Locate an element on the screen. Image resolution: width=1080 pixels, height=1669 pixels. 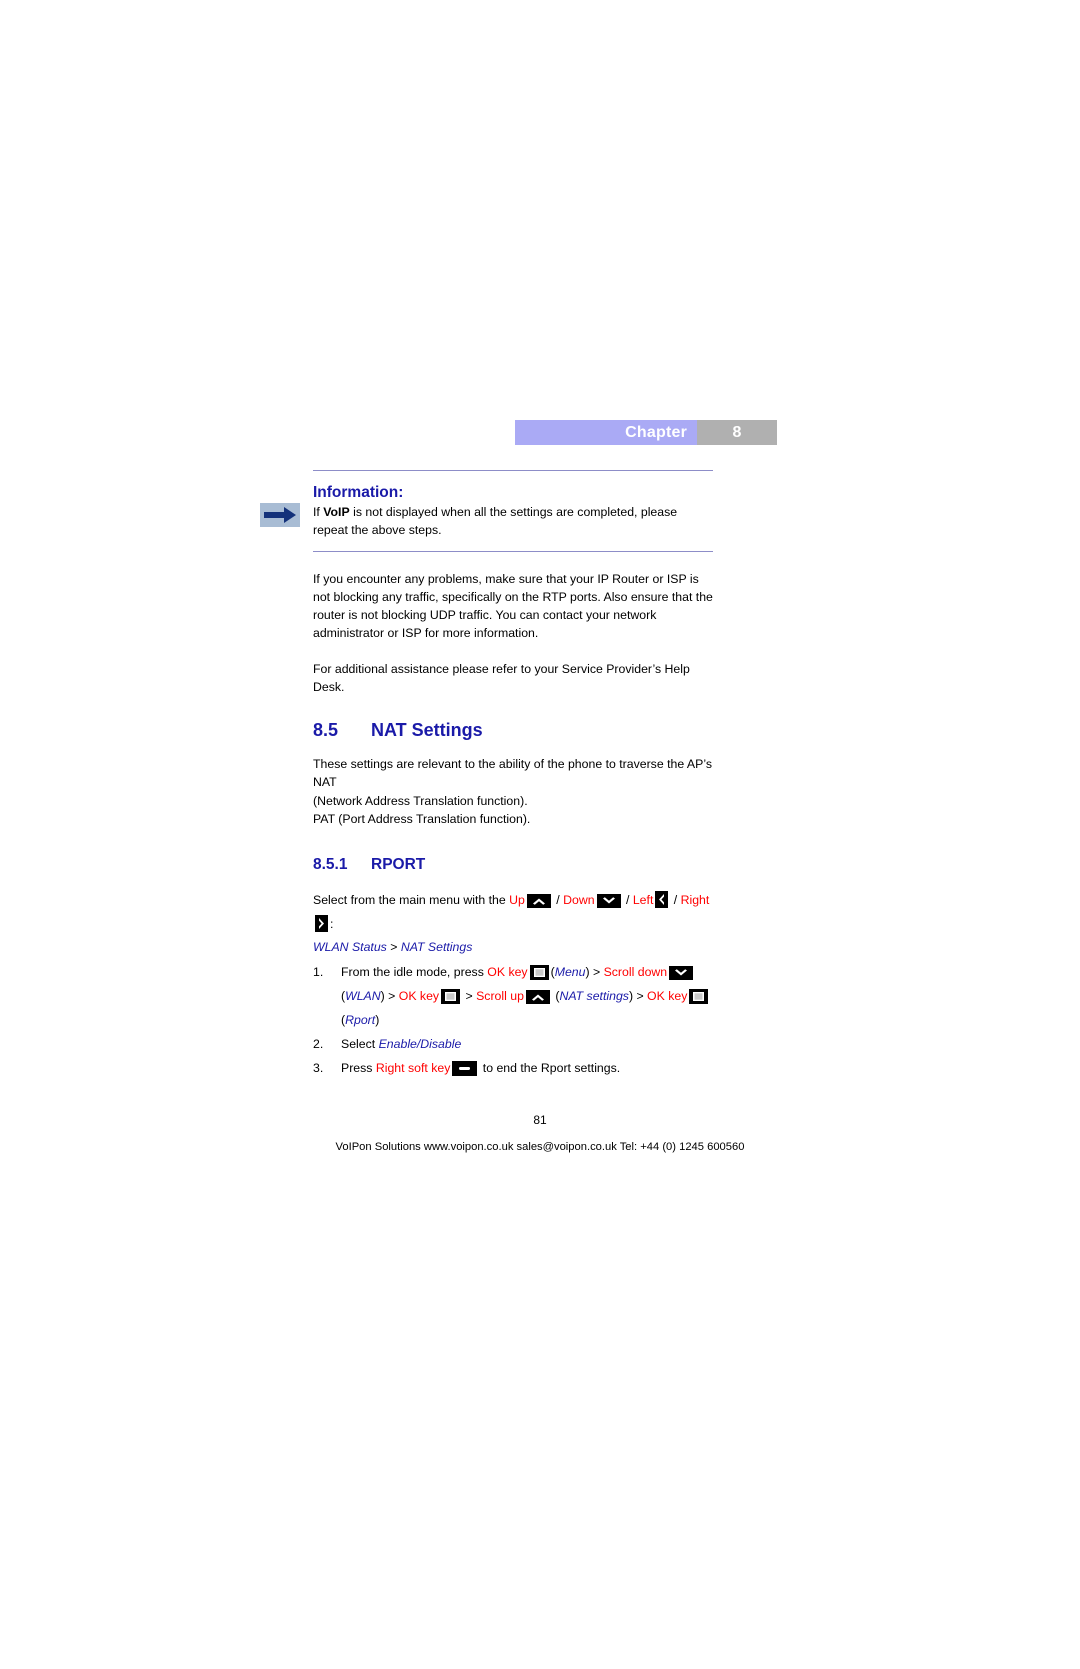
navigation-right-label: Right is located at coordinates (695, 899).